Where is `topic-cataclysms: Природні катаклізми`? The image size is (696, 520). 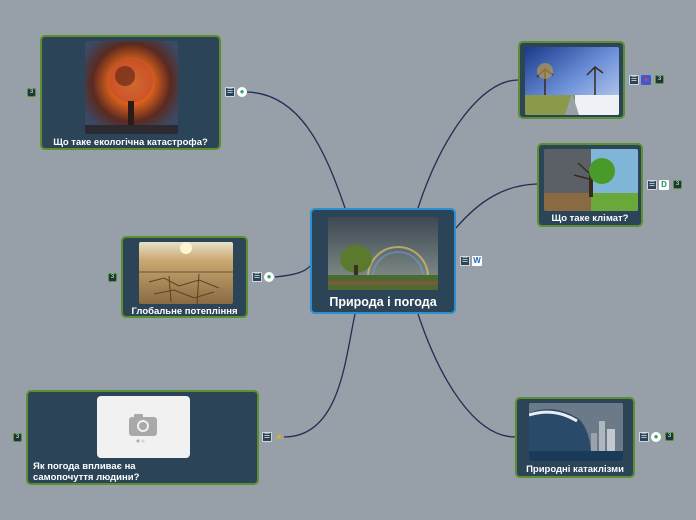 topic-cataclysms: Природні катаклізми is located at coordinates (575, 437).